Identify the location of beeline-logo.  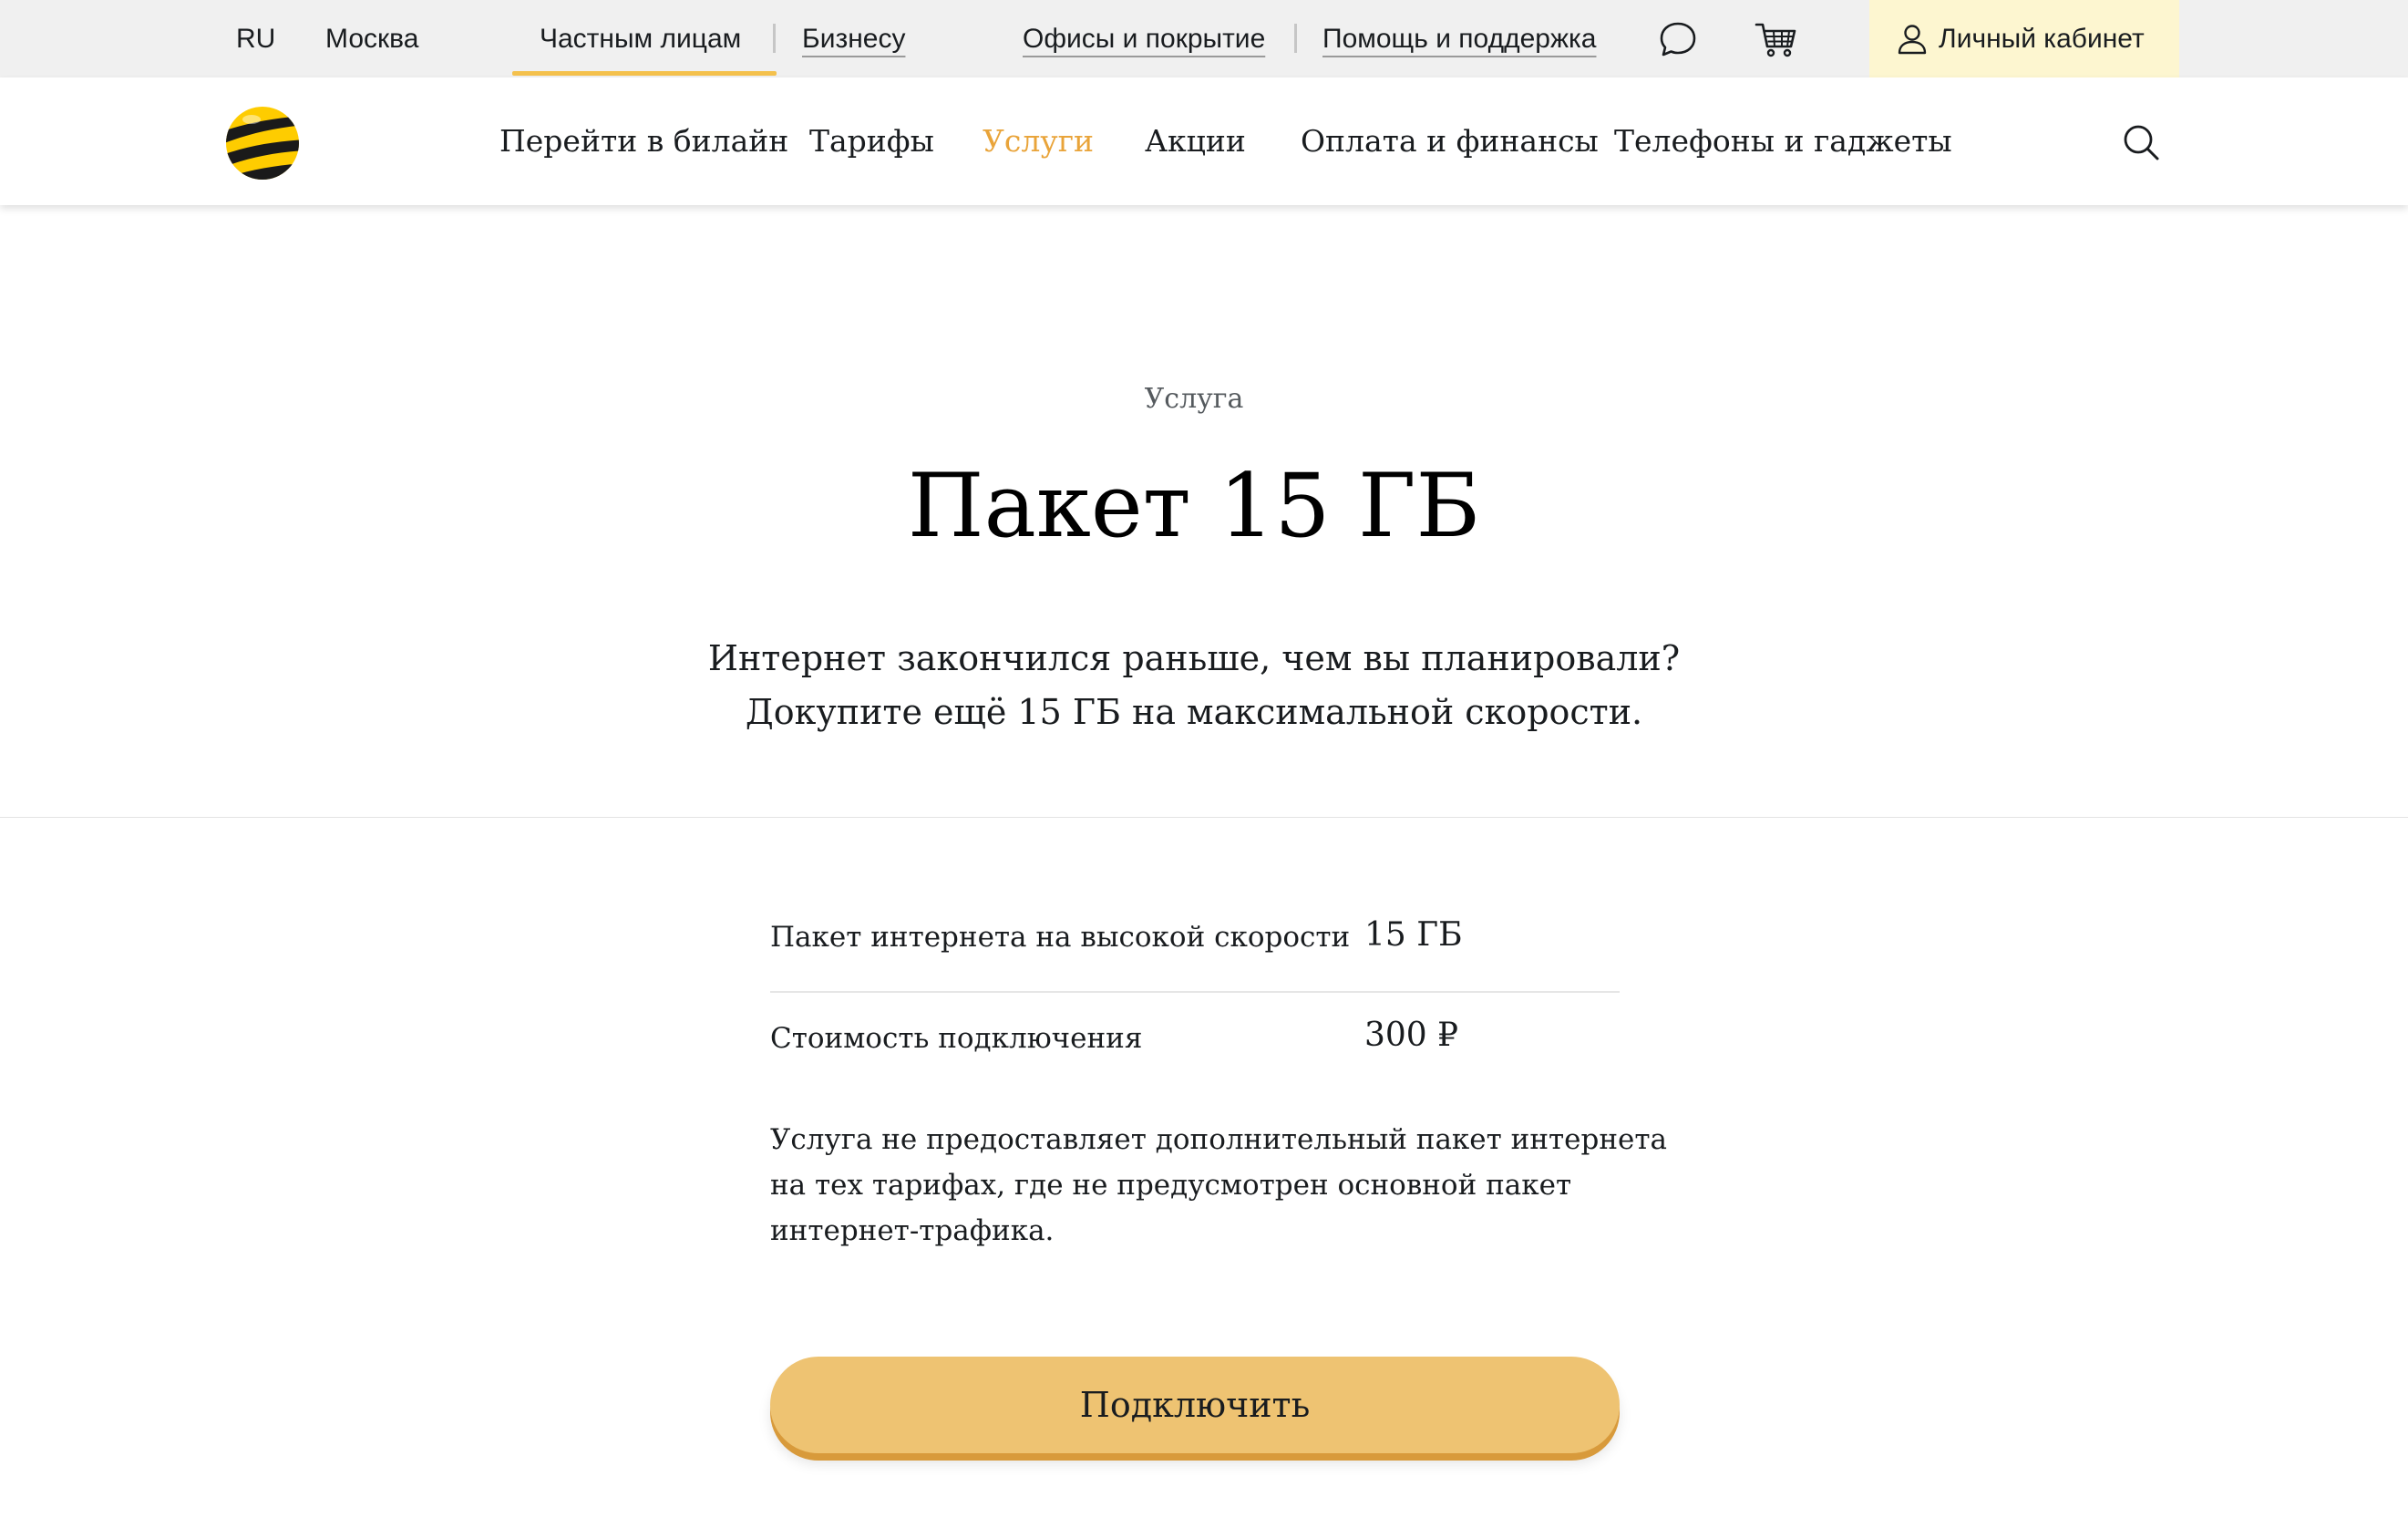
(263, 143).